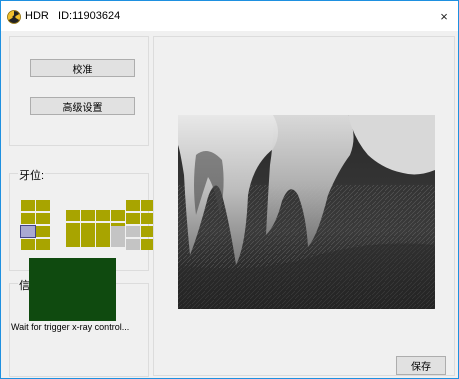 The width and height of the screenshot is (459, 379). I want to click on tooth-position-group: 牙位:, so click(82, 219).